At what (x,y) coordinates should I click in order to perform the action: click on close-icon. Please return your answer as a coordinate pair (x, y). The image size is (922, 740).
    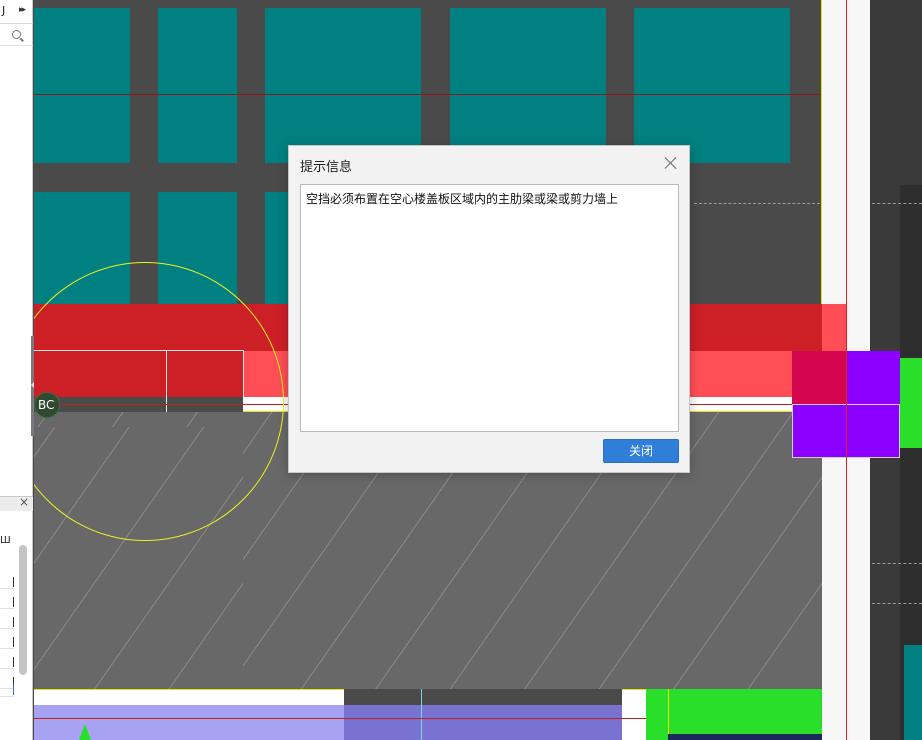
    Looking at the image, I should click on (671, 163).